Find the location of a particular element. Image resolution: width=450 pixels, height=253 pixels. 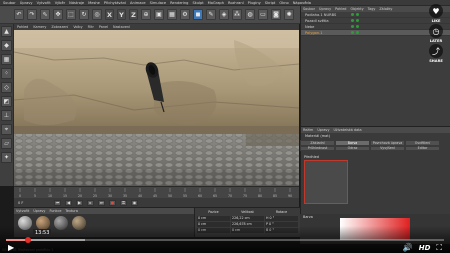

attribute-menu-item: Úpravy is located at coordinates (323, 130).